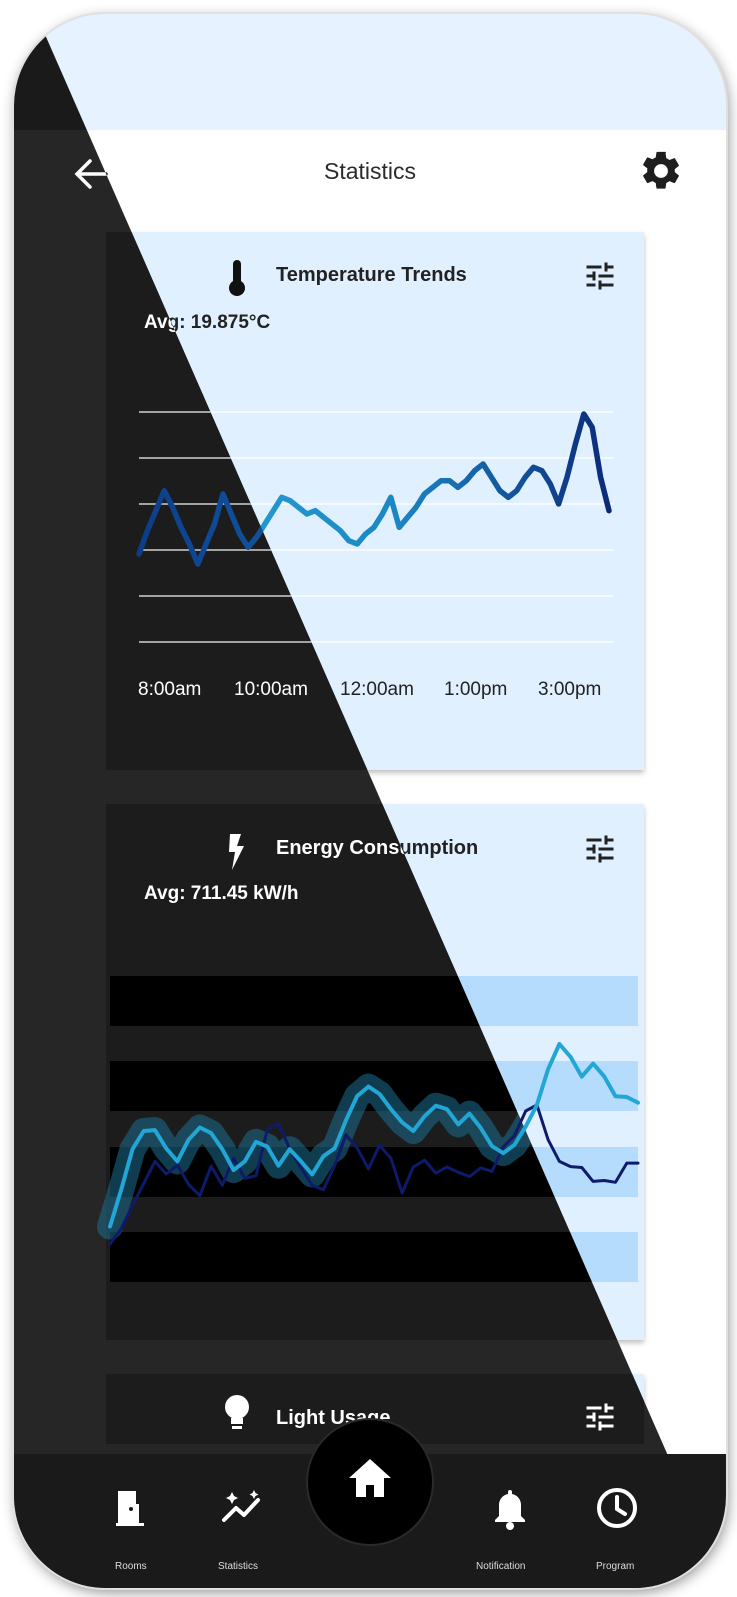 This screenshot has height=1597, width=737. Describe the element at coordinates (131, 1566) in the screenshot. I see `nav-label-rooms: Rooms` at that location.